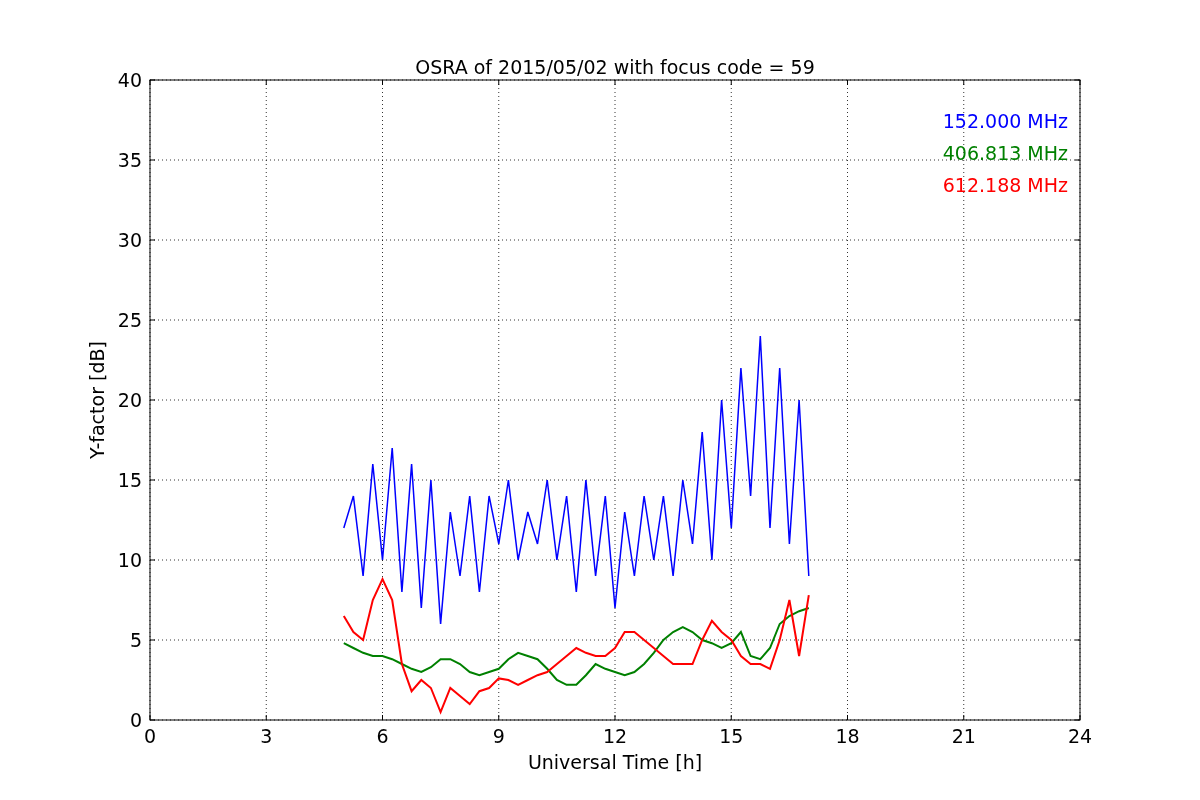  I want to click on y-tick-label: 40, so click(129, 80).